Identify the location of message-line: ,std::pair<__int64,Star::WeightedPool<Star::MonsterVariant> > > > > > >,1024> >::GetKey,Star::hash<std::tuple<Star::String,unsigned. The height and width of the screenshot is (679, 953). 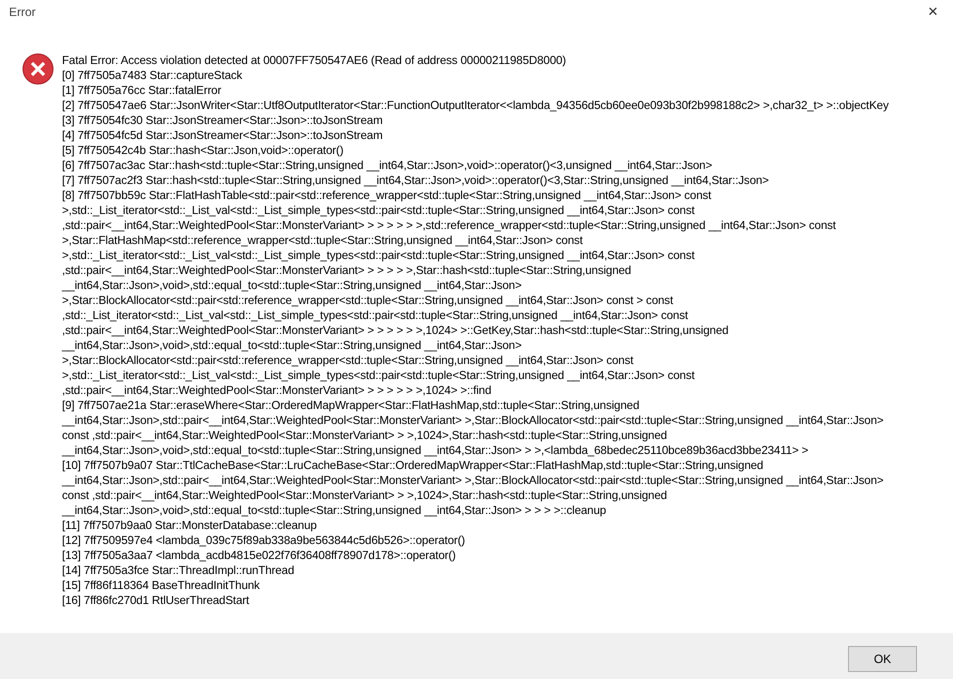
(396, 330).